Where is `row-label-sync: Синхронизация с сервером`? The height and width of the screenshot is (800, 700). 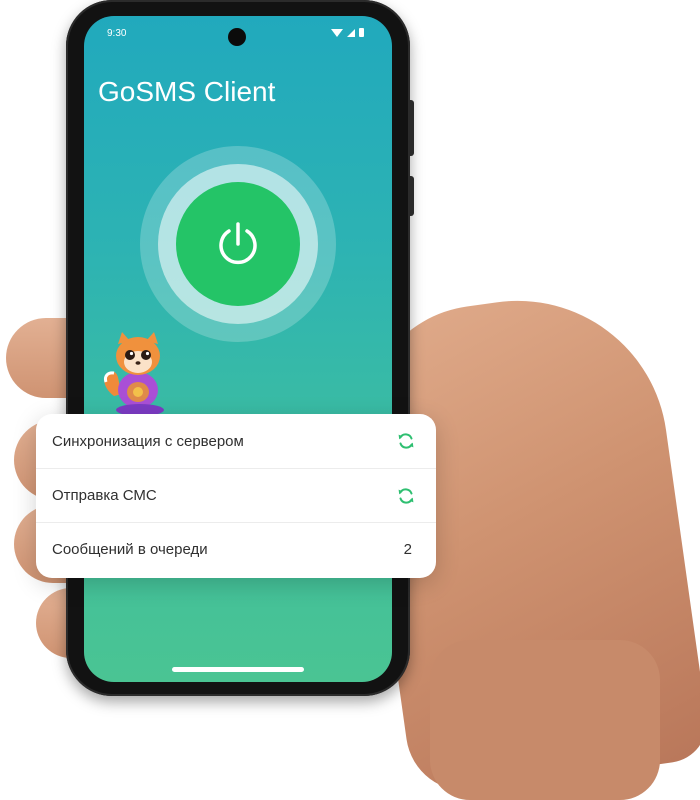 row-label-sync: Синхронизация с сервером is located at coordinates (148, 441).